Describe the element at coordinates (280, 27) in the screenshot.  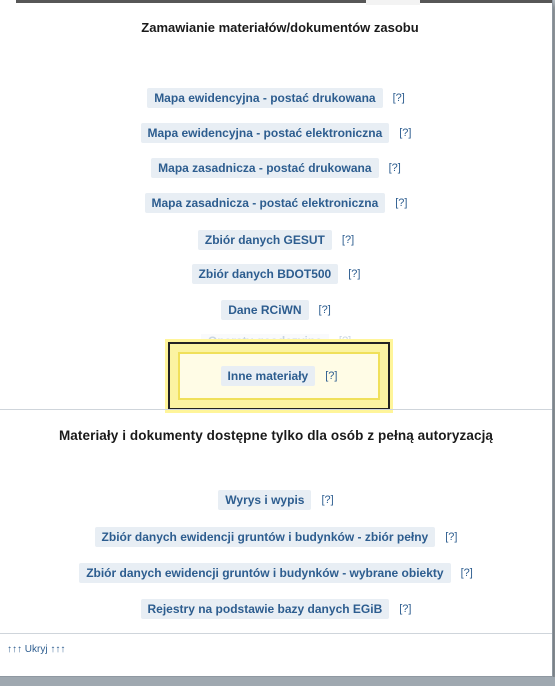
I see `panel-title: Zamawianie materiałów/dokumentów zasobu` at that location.